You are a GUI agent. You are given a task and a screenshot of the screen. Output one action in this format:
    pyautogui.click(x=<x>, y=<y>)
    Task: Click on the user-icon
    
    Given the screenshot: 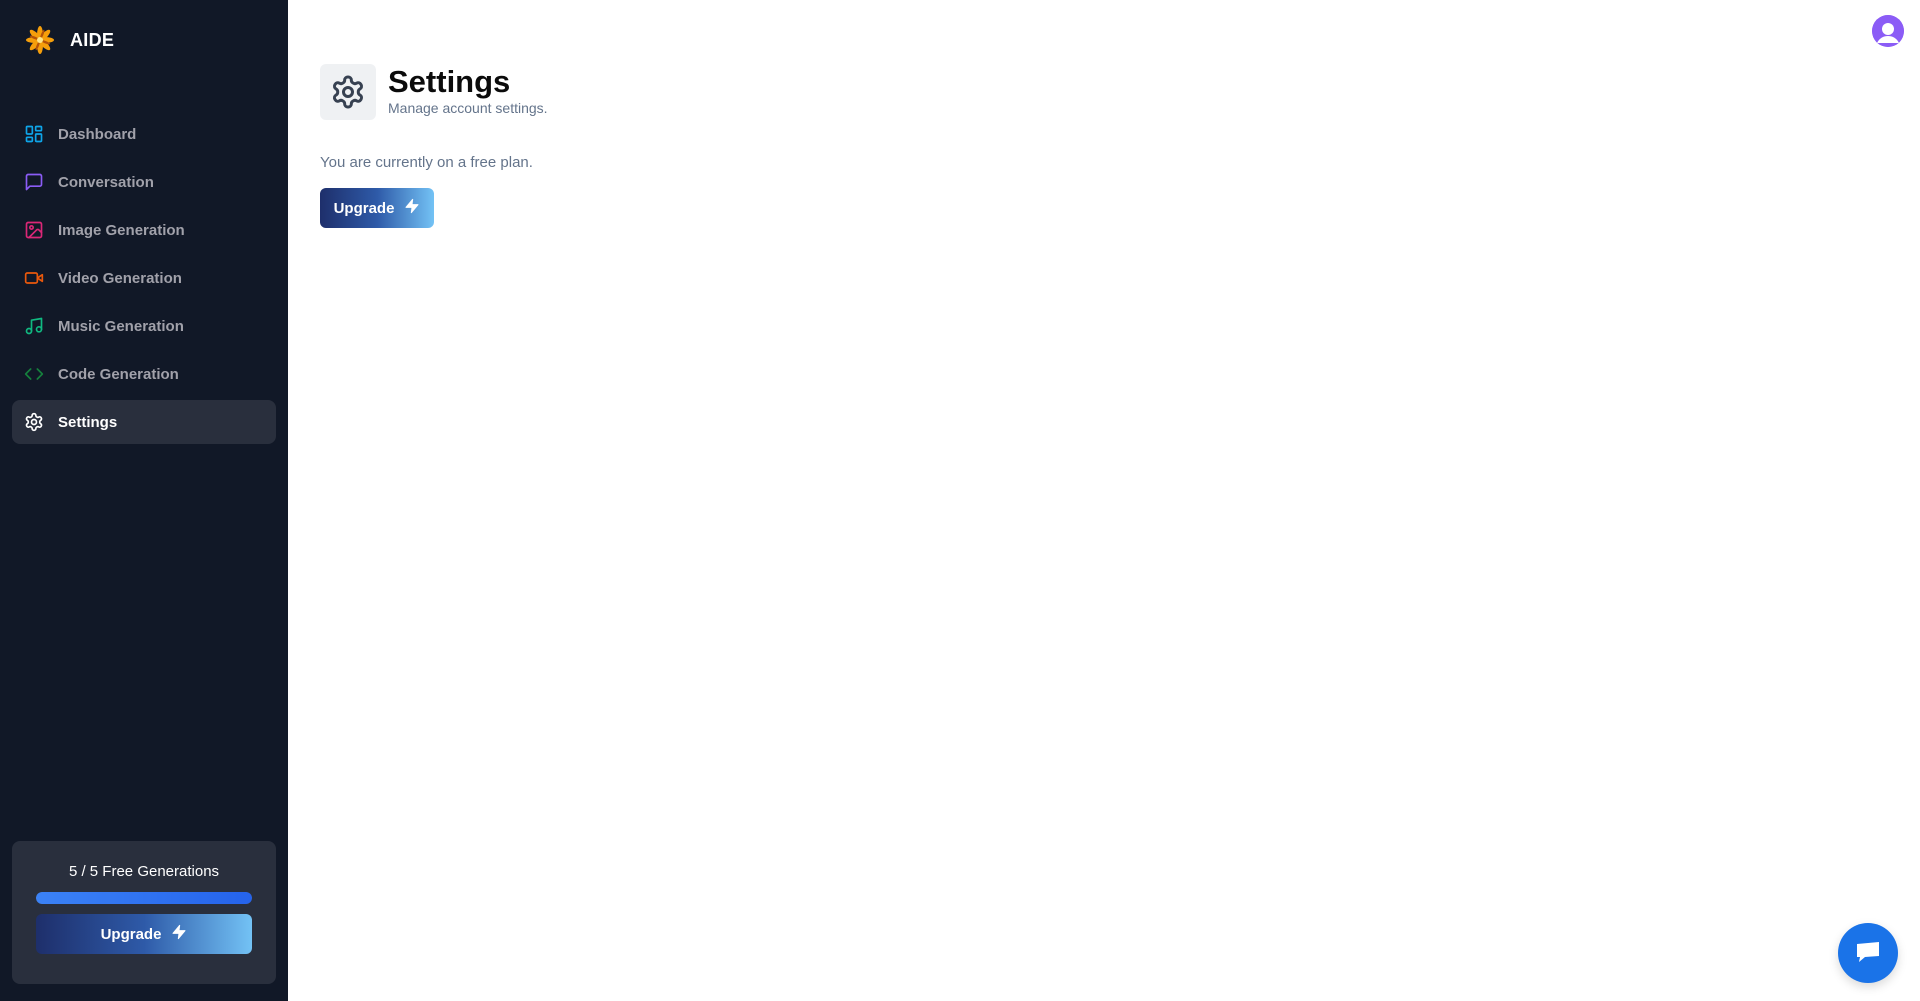 What is the action you would take?
    pyautogui.click(x=1888, y=31)
    